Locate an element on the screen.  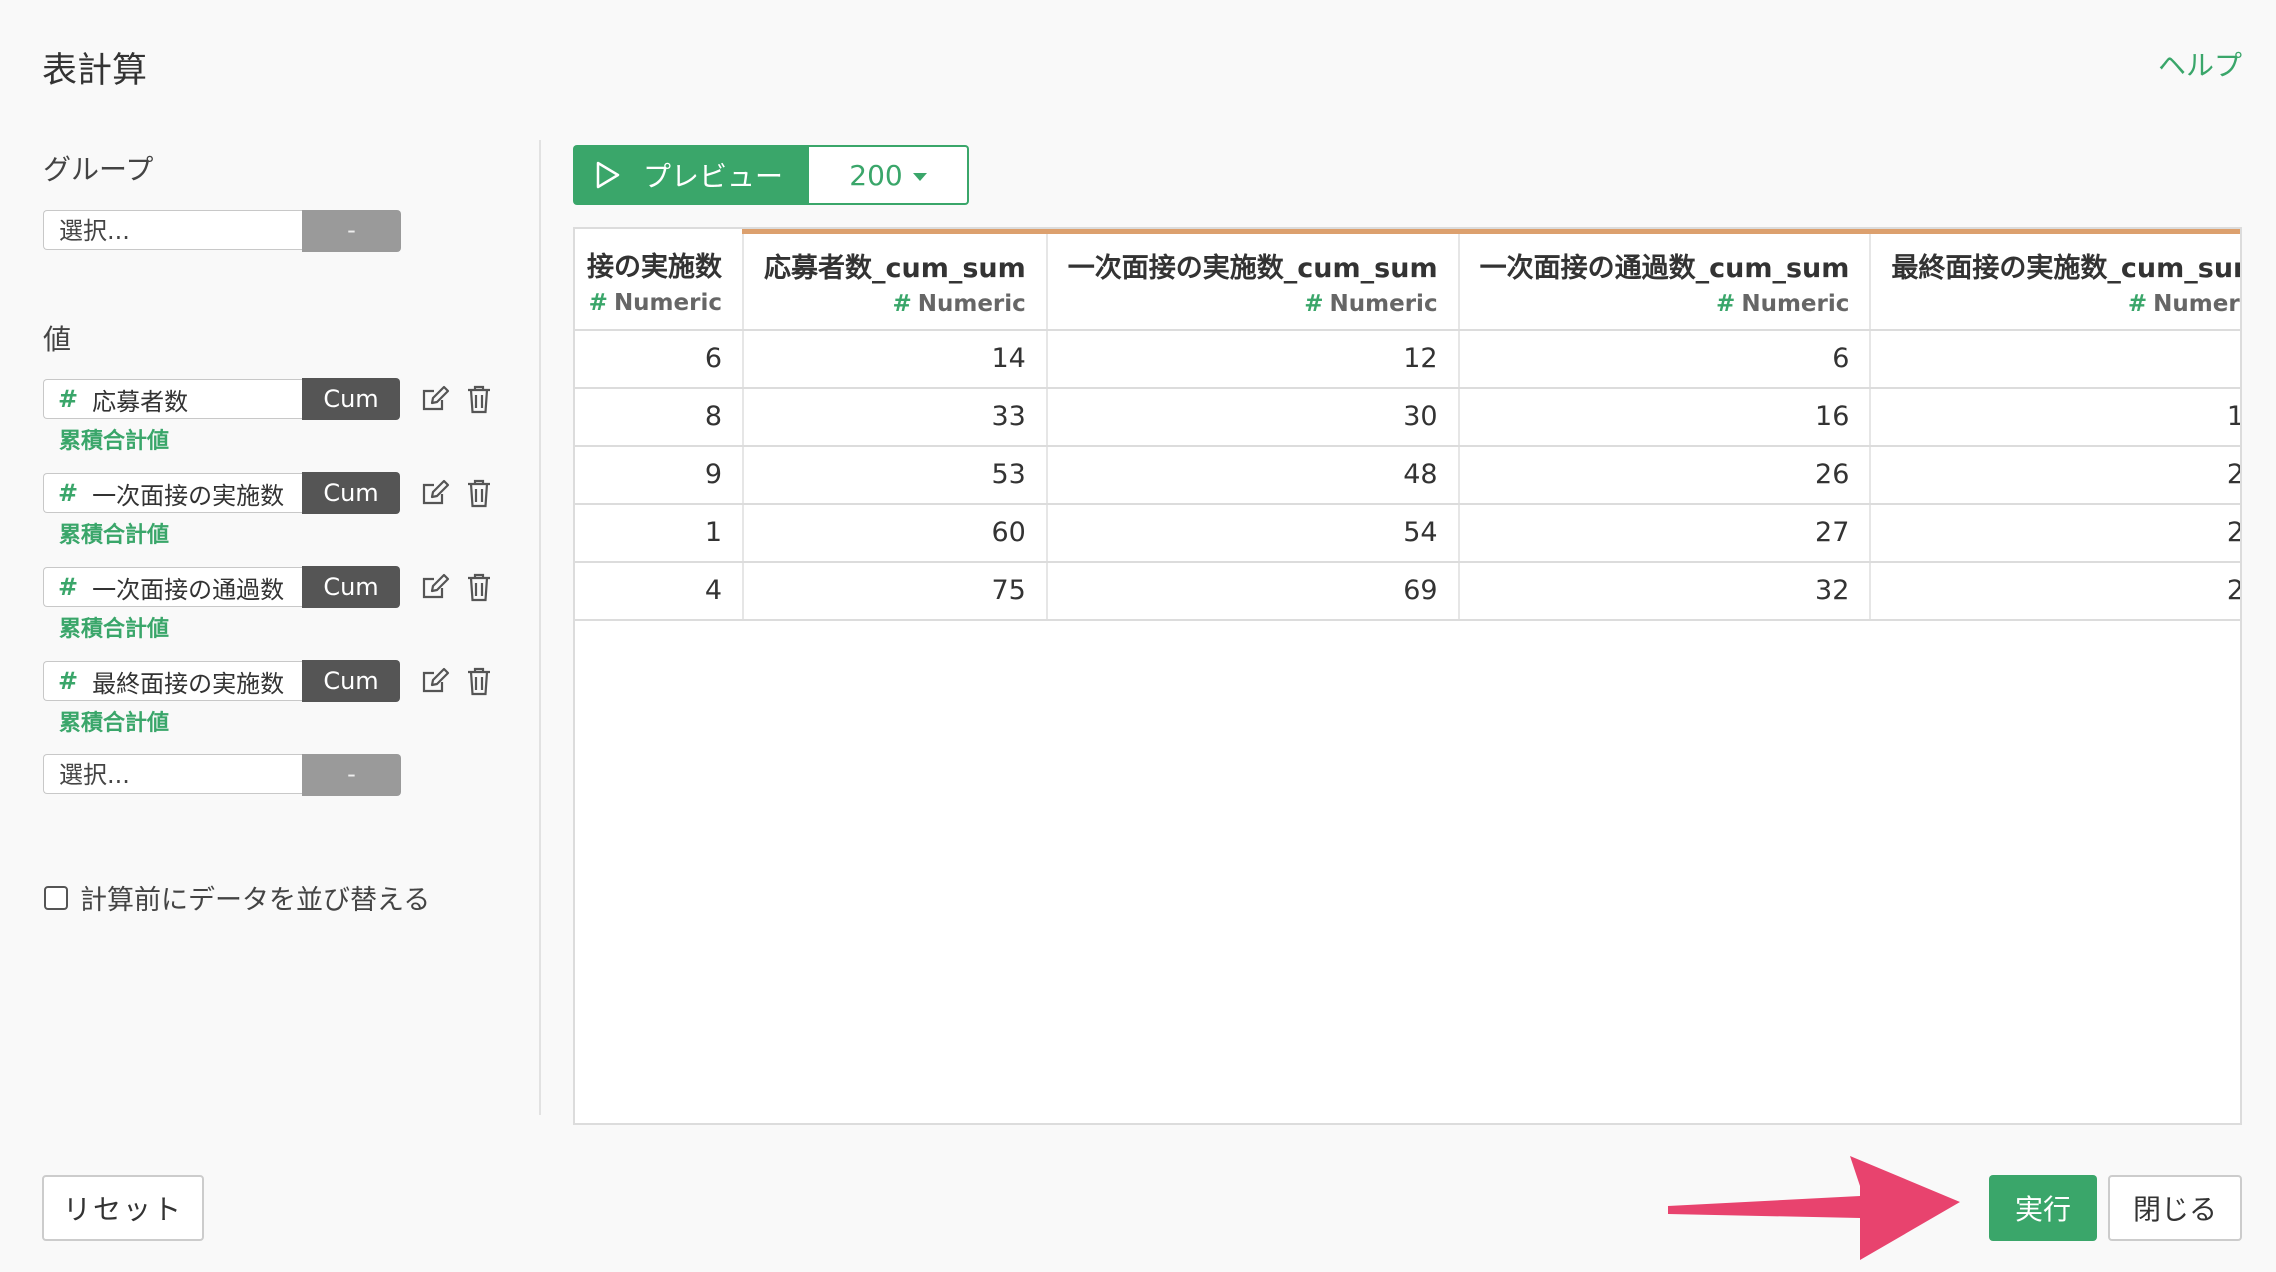
value-select: 選択... - is located at coordinates (222, 775).